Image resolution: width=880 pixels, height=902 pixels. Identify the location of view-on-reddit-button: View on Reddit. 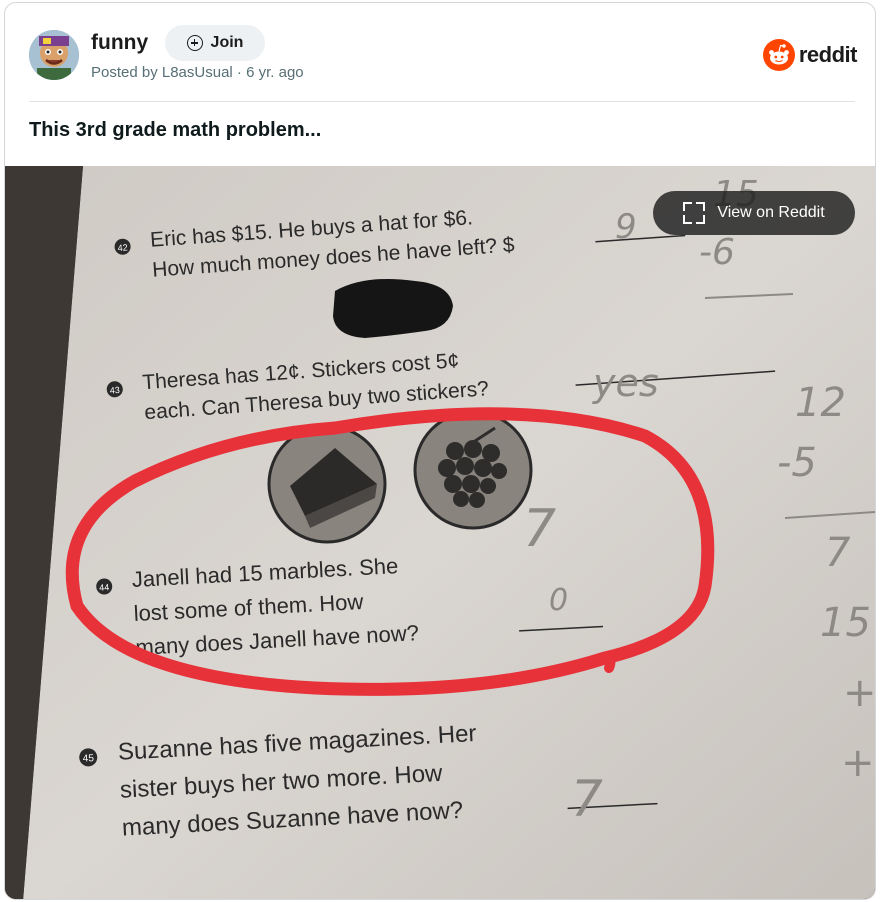
(754, 213).